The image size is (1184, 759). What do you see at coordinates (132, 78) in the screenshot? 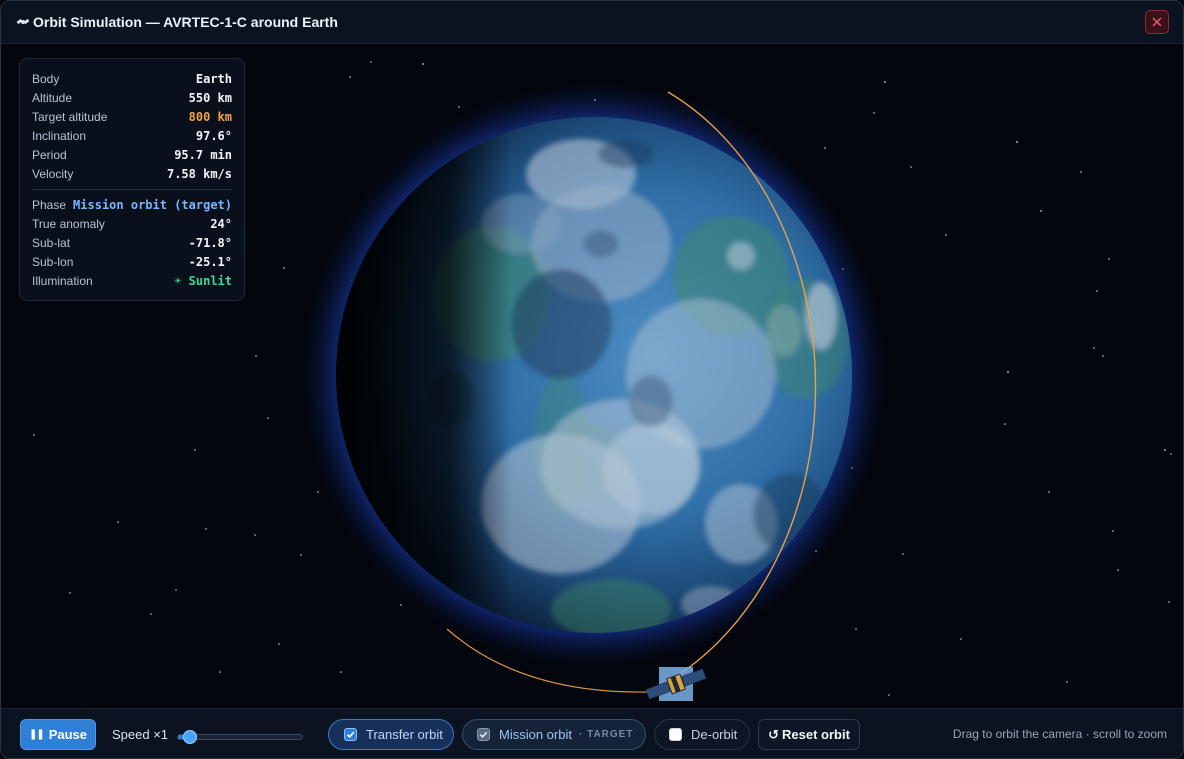
I see `info-row: Body Earth` at bounding box center [132, 78].